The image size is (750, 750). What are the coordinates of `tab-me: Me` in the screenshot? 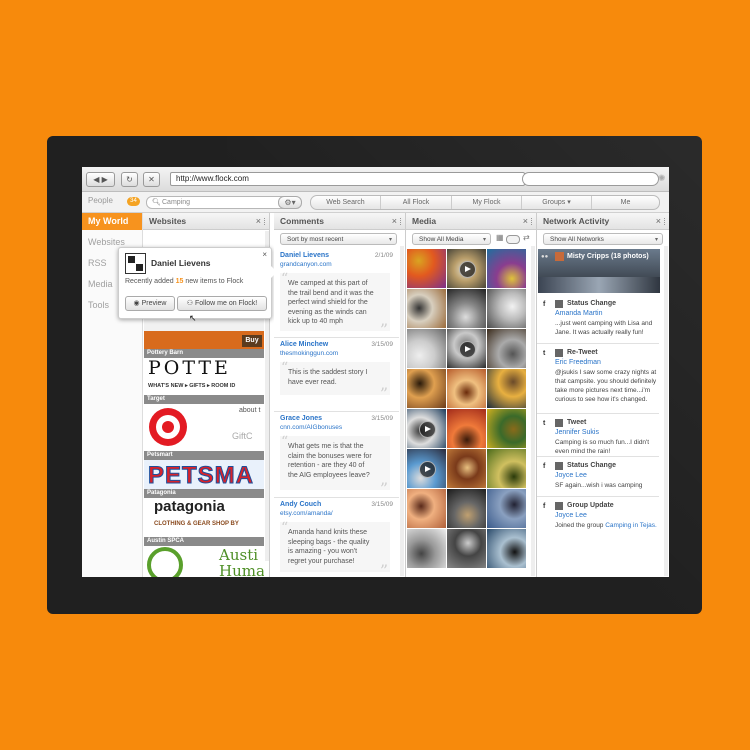 It's located at (625, 202).